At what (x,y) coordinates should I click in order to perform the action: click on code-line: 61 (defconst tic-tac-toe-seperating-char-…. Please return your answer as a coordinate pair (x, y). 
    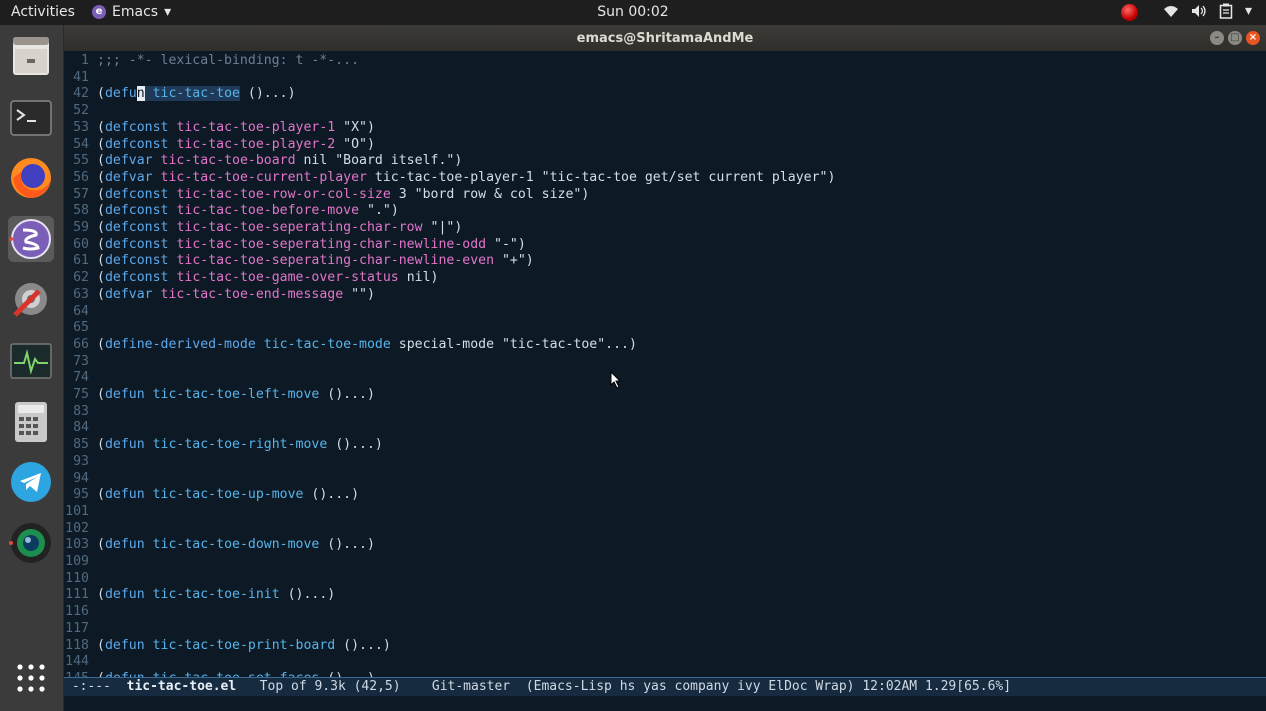
    Looking at the image, I should click on (299, 260).